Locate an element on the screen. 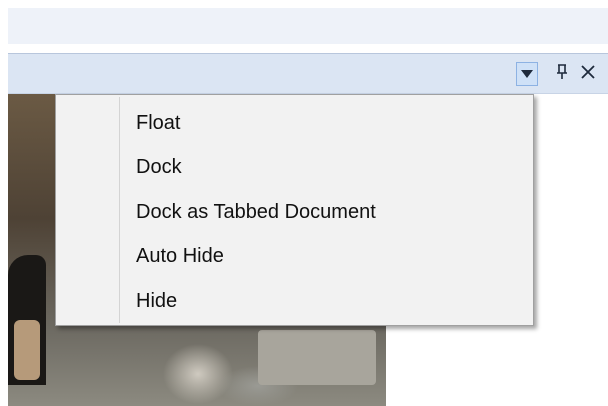  photo-machinery is located at coordinates (317, 357).